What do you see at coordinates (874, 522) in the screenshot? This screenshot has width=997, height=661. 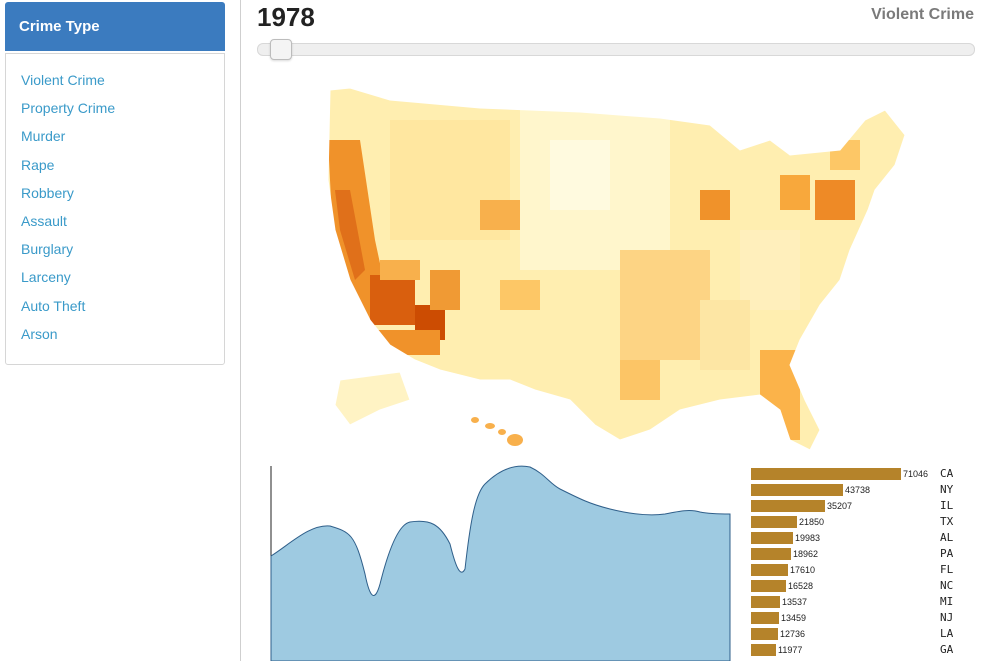 I see `bar-row-tx: 21850 TX` at bounding box center [874, 522].